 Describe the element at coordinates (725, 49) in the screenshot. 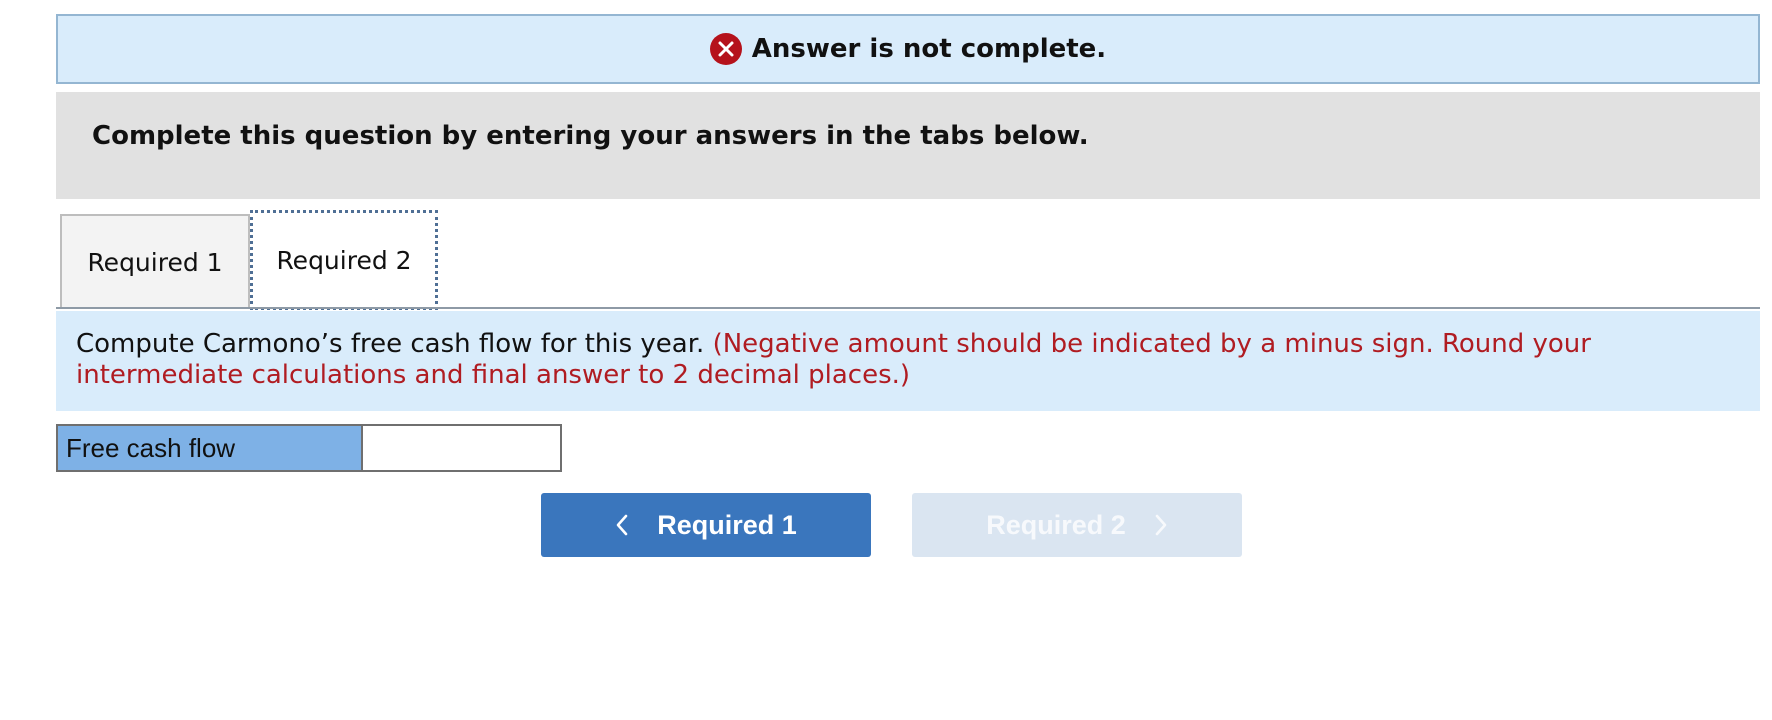

I see `error-x-icon` at that location.